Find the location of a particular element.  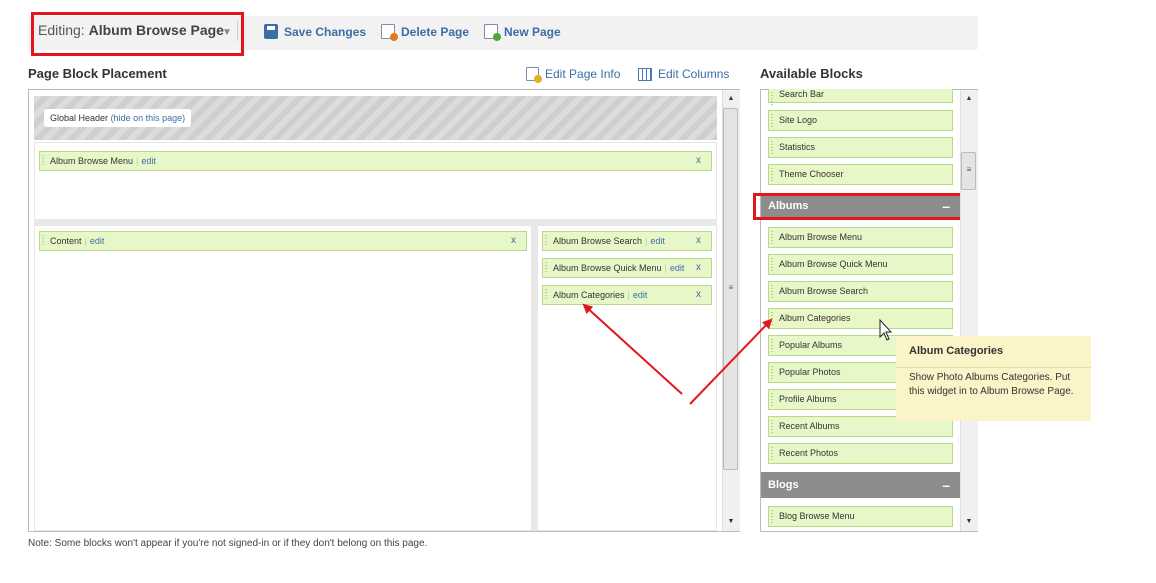

annotation-arrows is located at coordinates (737, 354).